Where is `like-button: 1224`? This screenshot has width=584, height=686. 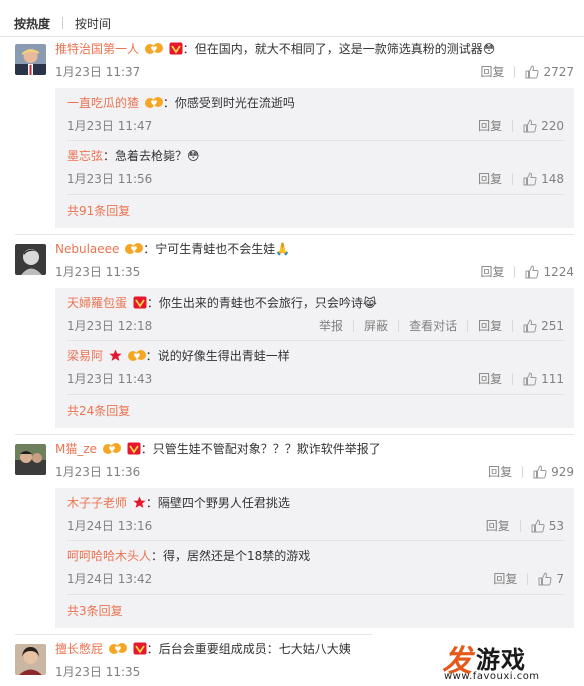
like-button: 1224 is located at coordinates (549, 272).